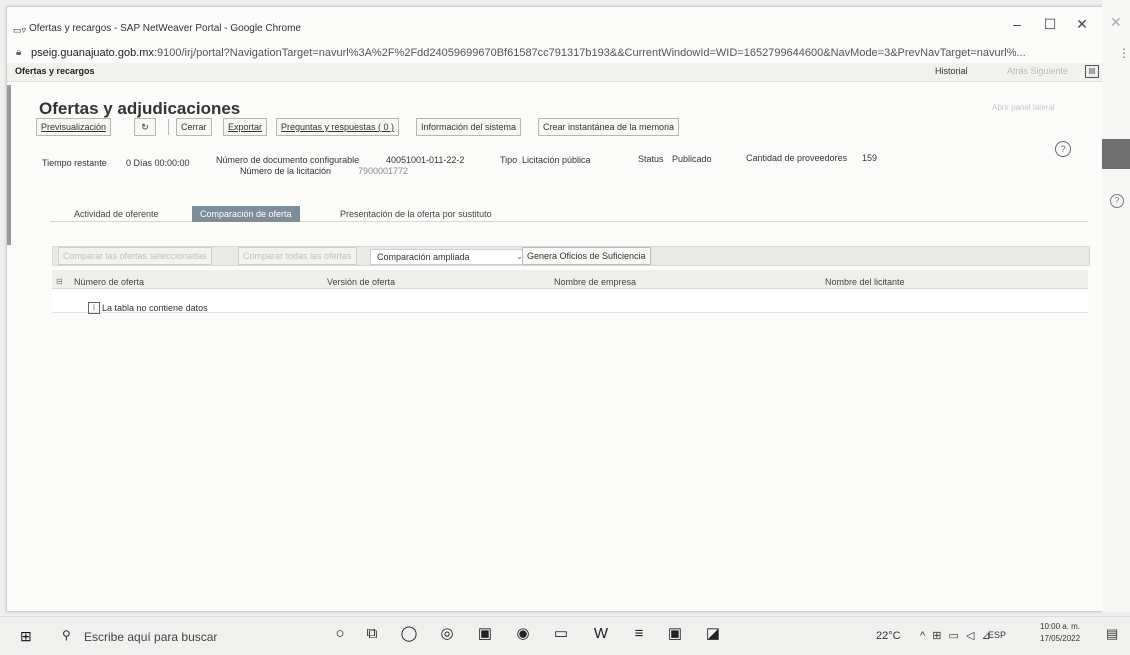 Image resolution: width=1130 pixels, height=655 pixels. What do you see at coordinates (288, 160) in the screenshot?
I see `doc-number-label: Número de documento configurable` at bounding box center [288, 160].